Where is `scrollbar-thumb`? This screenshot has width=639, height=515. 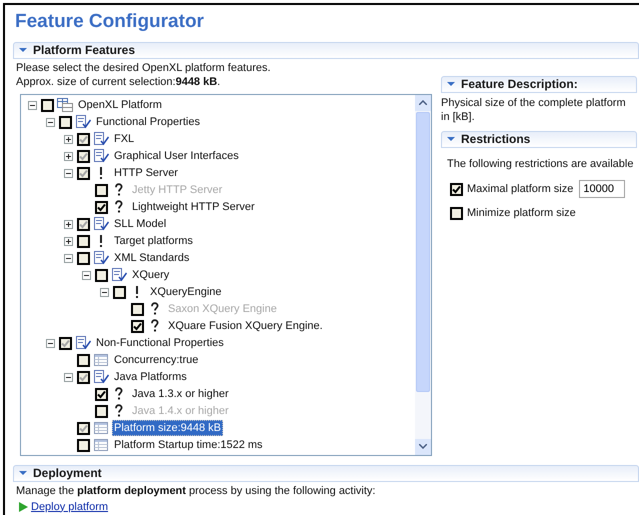 scrollbar-thumb is located at coordinates (423, 252).